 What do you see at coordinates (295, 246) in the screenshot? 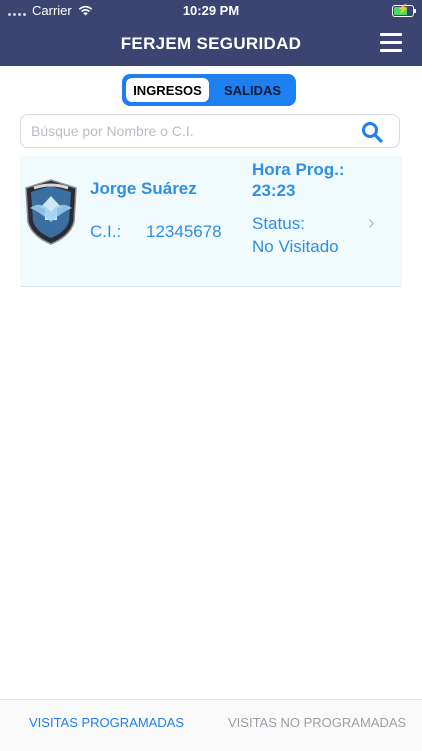
I see `status-value: No Visitado` at bounding box center [295, 246].